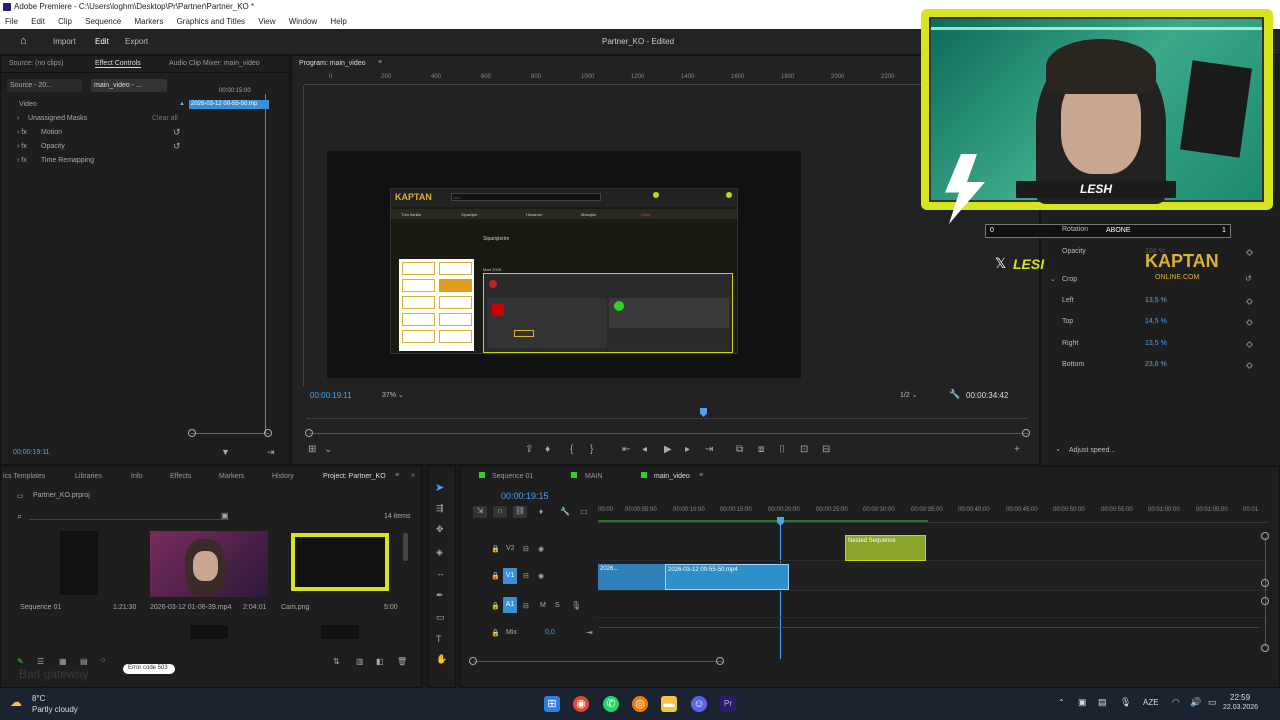 This screenshot has width=1280, height=720. Describe the element at coordinates (510, 576) in the screenshot. I see `track-label-v1: V1` at that location.